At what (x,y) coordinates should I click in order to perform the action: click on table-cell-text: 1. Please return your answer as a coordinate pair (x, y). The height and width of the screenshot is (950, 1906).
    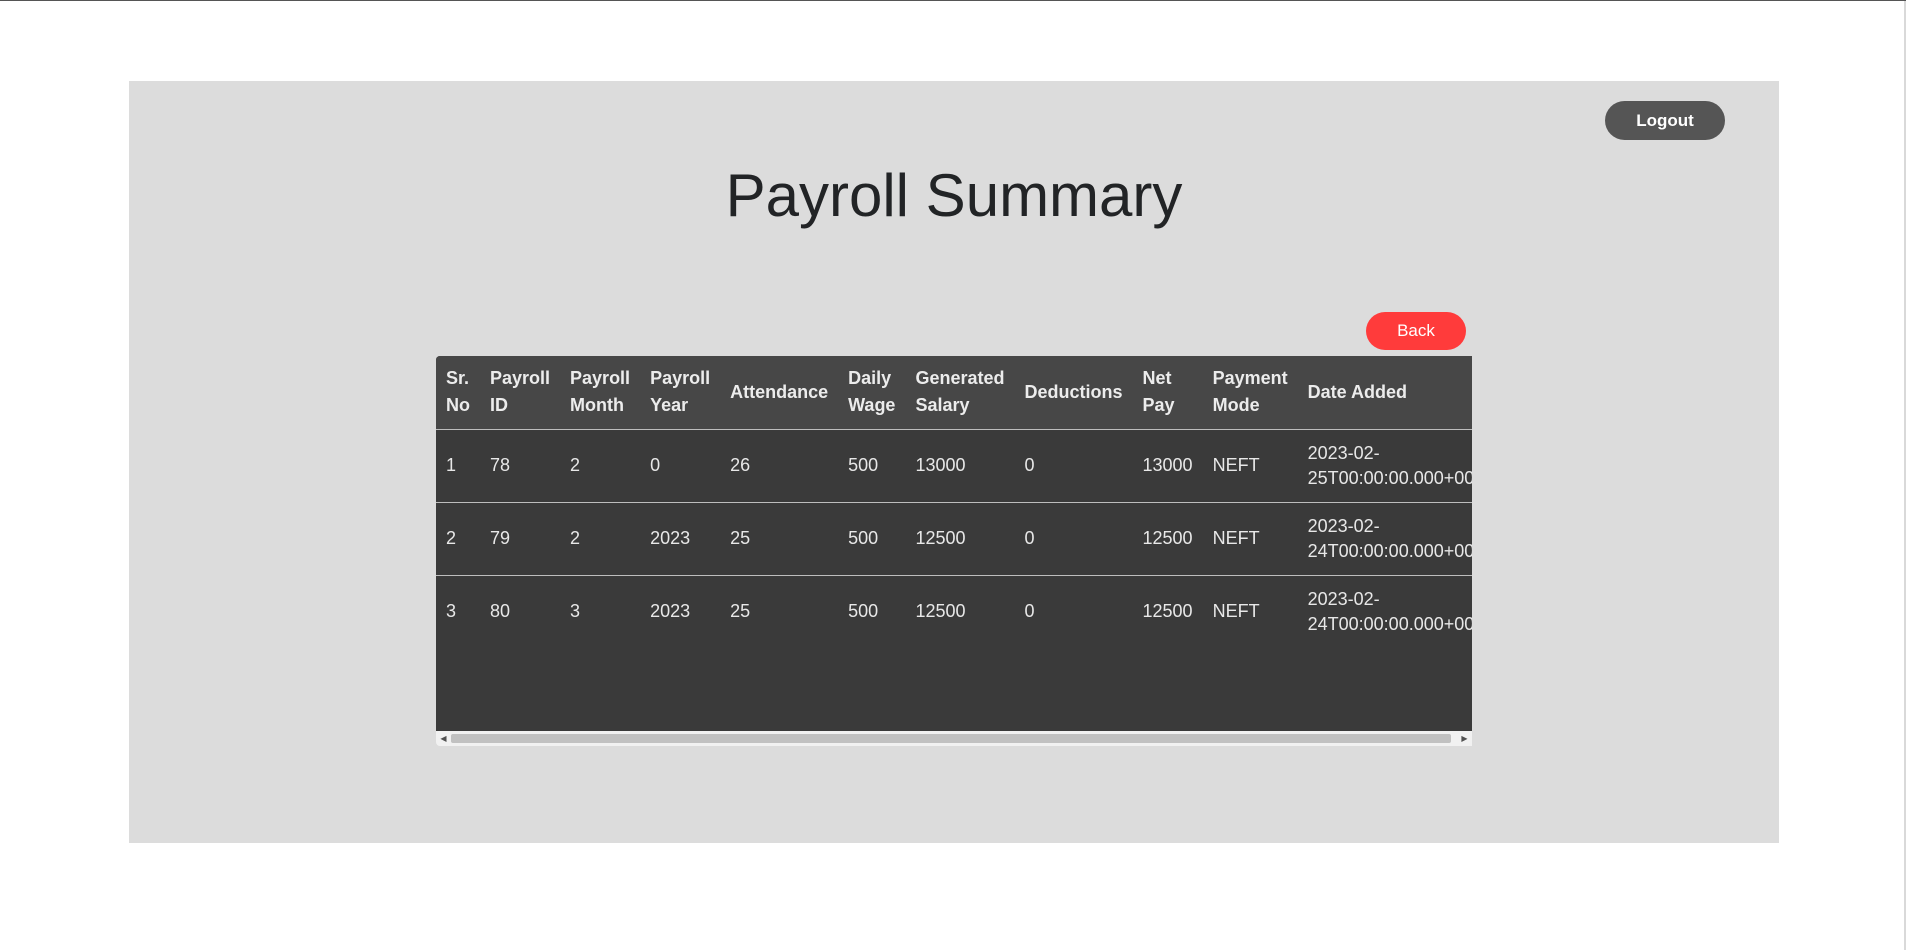
    Looking at the image, I should click on (451, 465).